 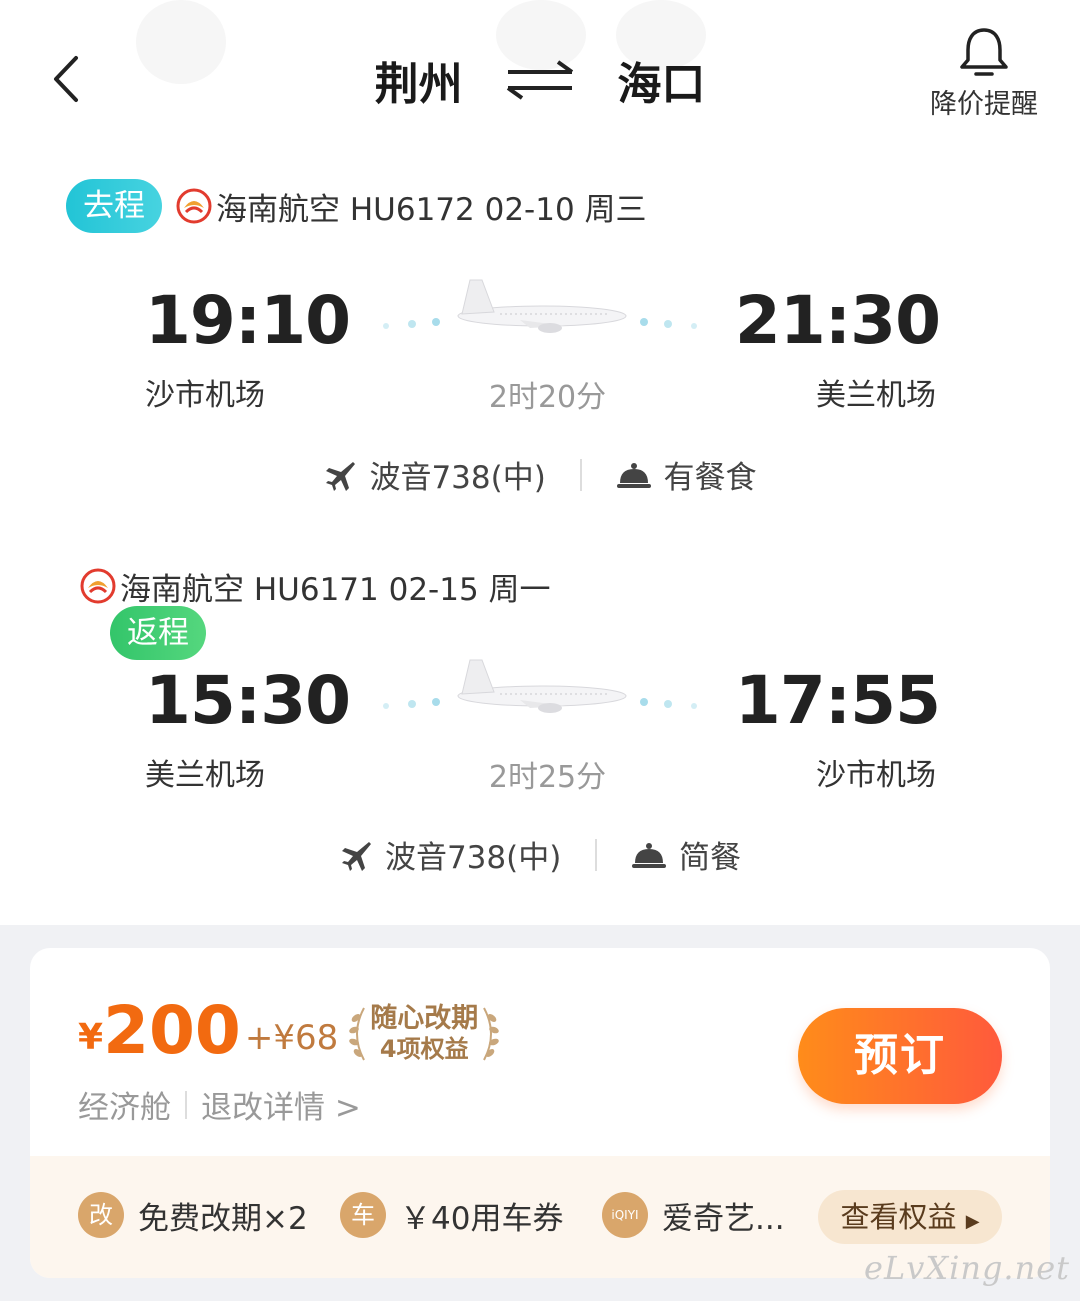 What do you see at coordinates (281, 1104) in the screenshot?
I see `refund-change-rules-link: 退改详情 >` at bounding box center [281, 1104].